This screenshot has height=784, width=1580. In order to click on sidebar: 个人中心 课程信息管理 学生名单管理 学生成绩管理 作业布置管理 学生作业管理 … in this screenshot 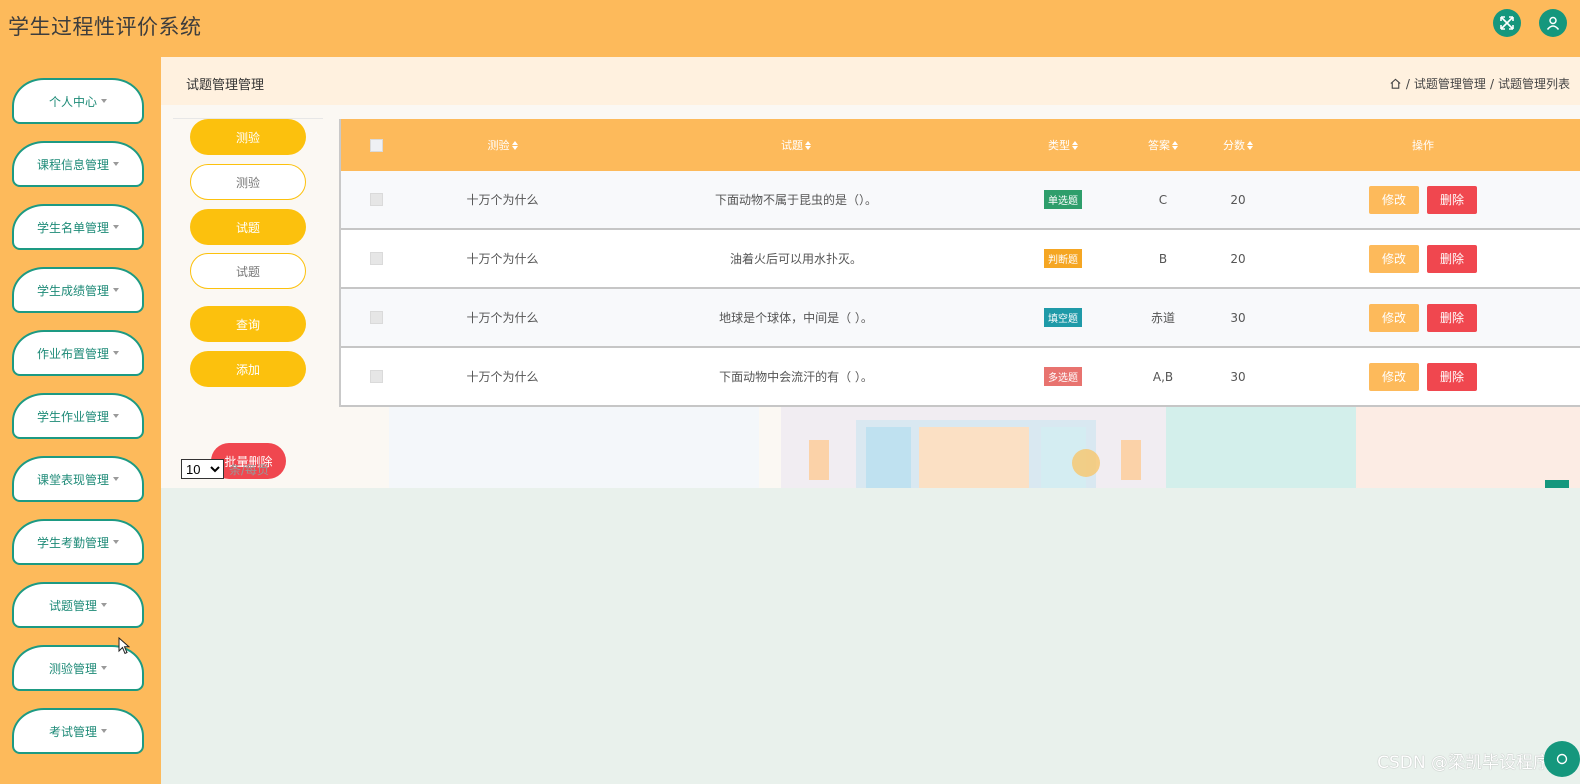, I will do `click(80, 420)`.